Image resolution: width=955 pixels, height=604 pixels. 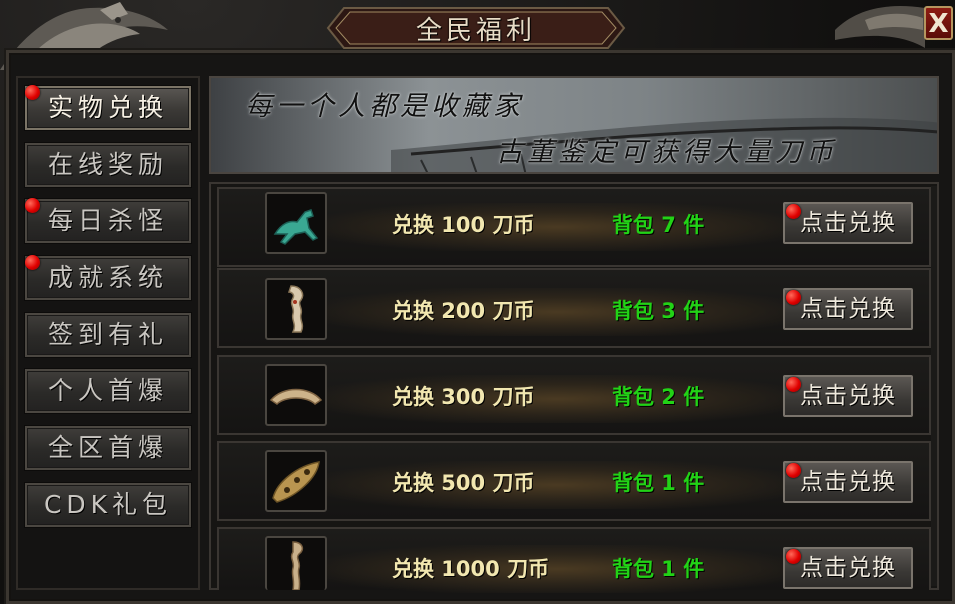 I want to click on exchange-amount: 兑换 100 刀币, so click(x=463, y=225).